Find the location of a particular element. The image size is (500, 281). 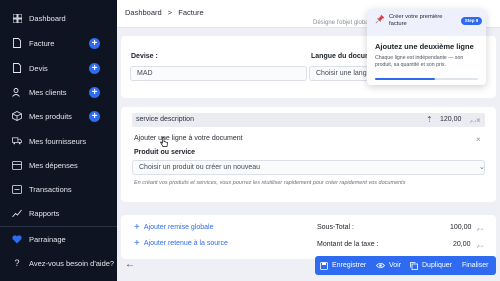

breadcrumb: Dashboard > Facture is located at coordinates (166, 12).